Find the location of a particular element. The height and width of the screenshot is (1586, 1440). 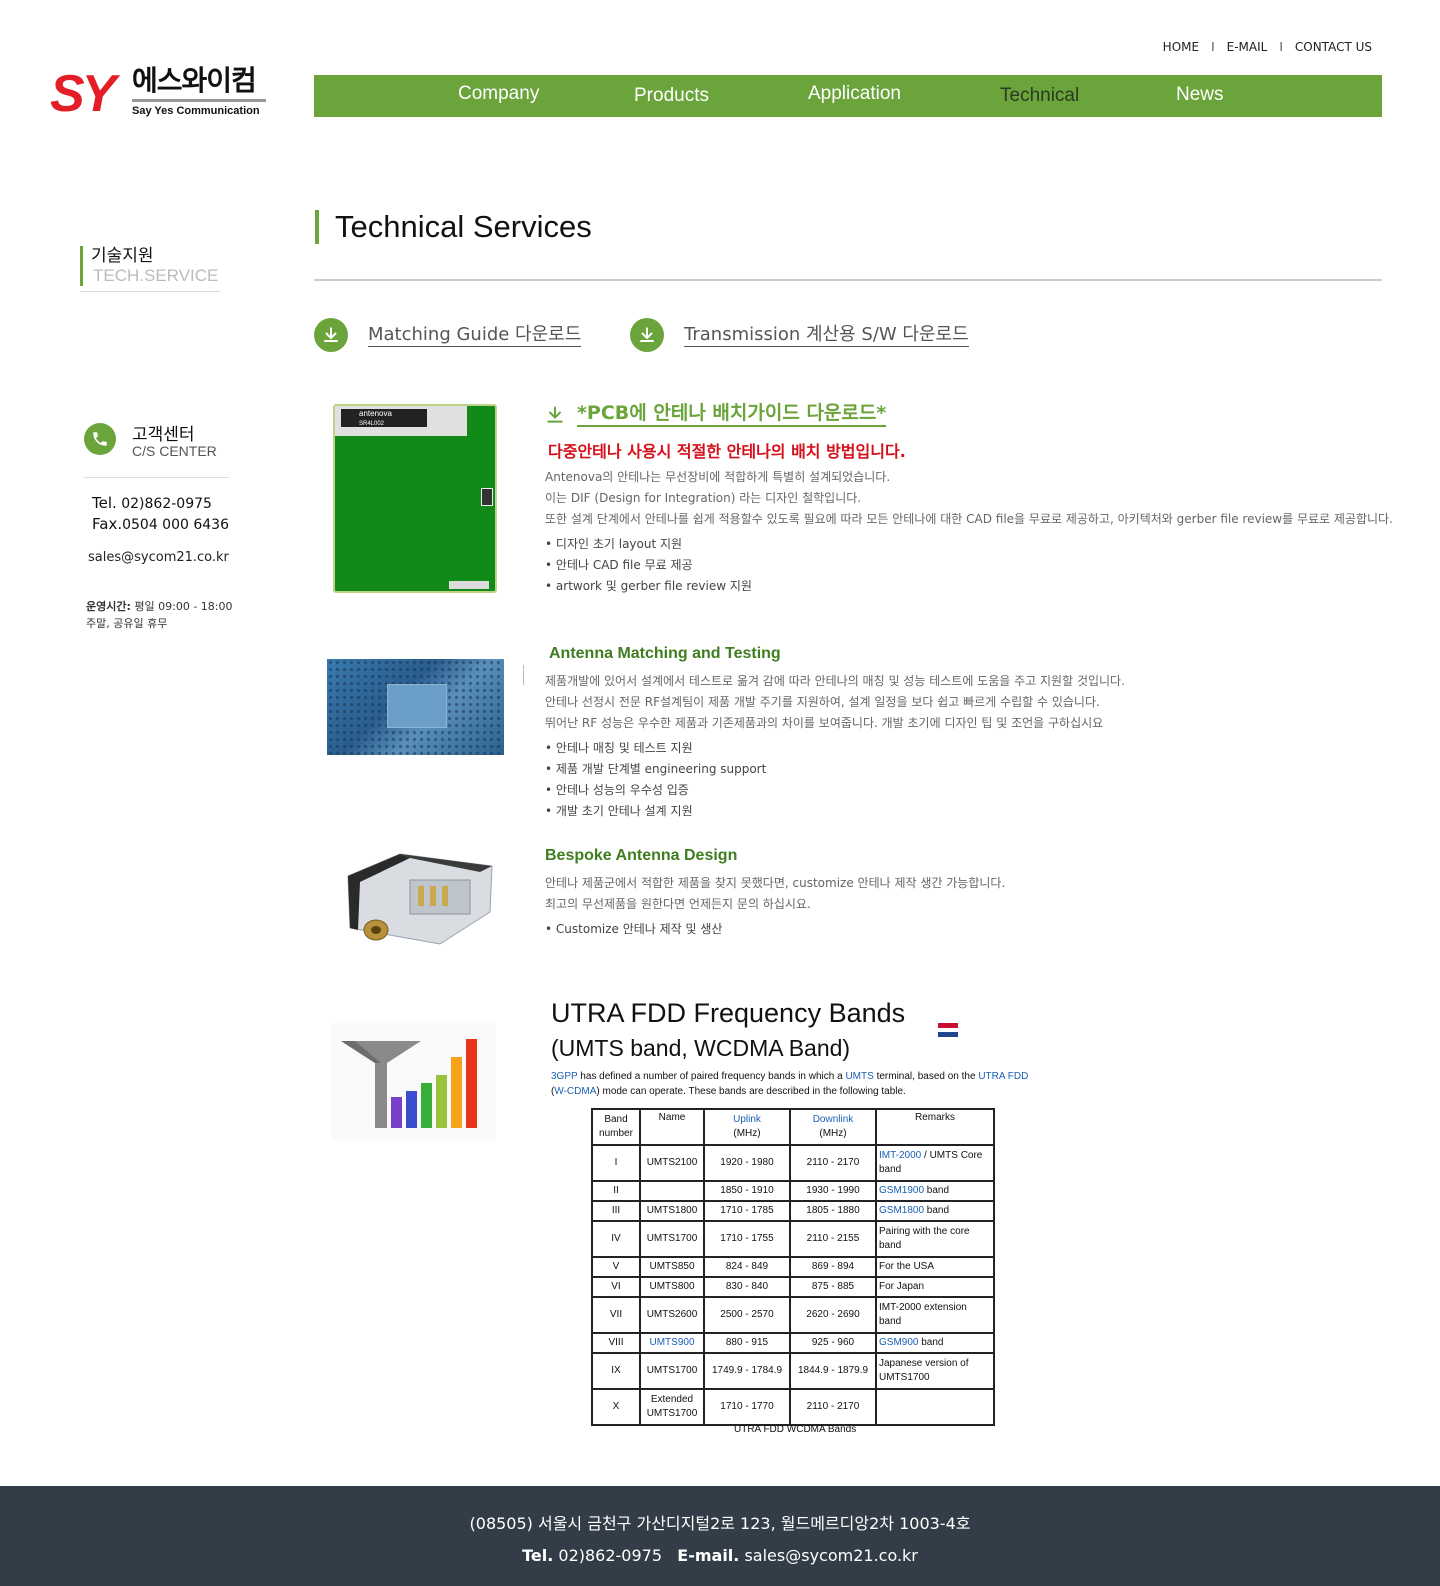

cs-divider is located at coordinates (156, 477).